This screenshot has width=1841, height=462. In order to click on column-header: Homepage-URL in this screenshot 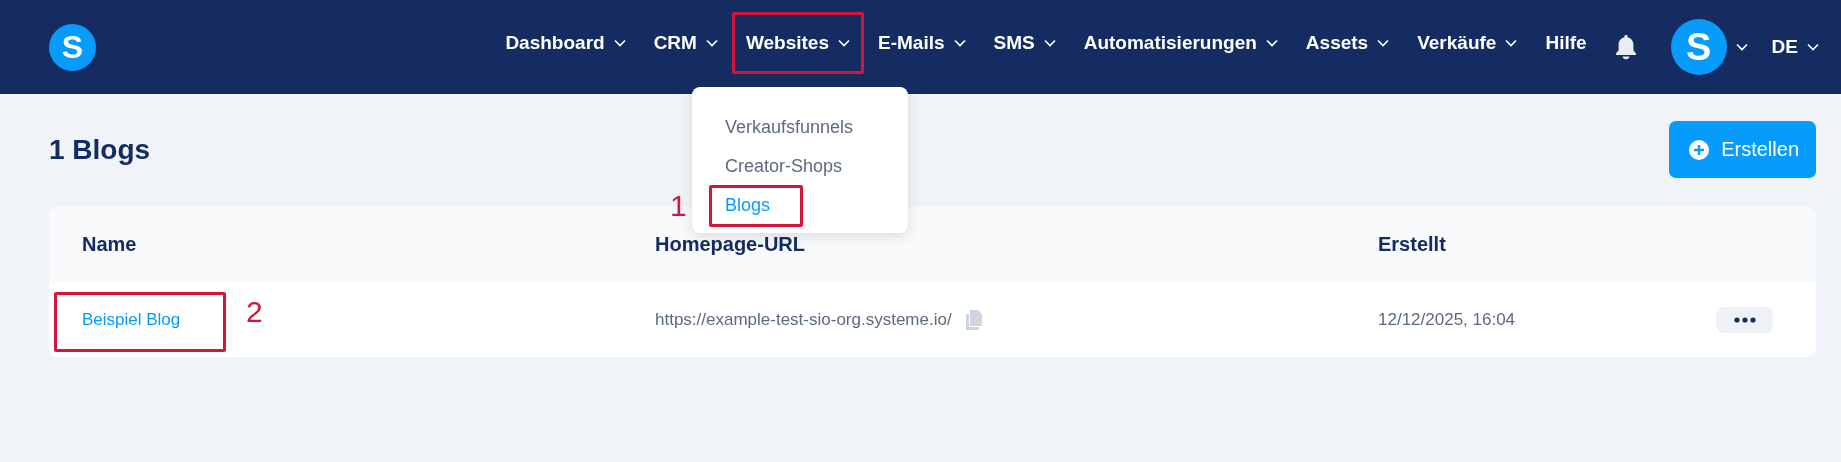, I will do `click(730, 244)`.